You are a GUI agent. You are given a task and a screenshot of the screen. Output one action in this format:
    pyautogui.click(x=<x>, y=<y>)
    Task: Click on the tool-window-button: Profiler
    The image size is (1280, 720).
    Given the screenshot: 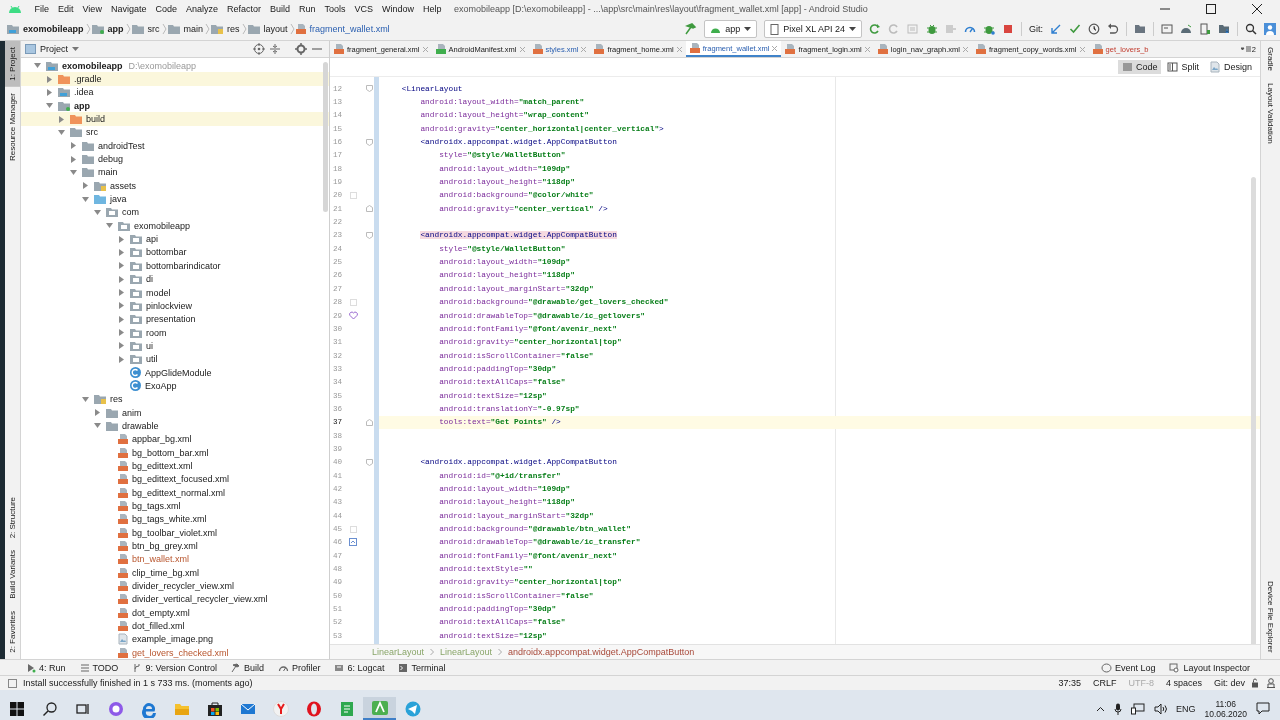 What is the action you would take?
    pyautogui.click(x=299, y=667)
    